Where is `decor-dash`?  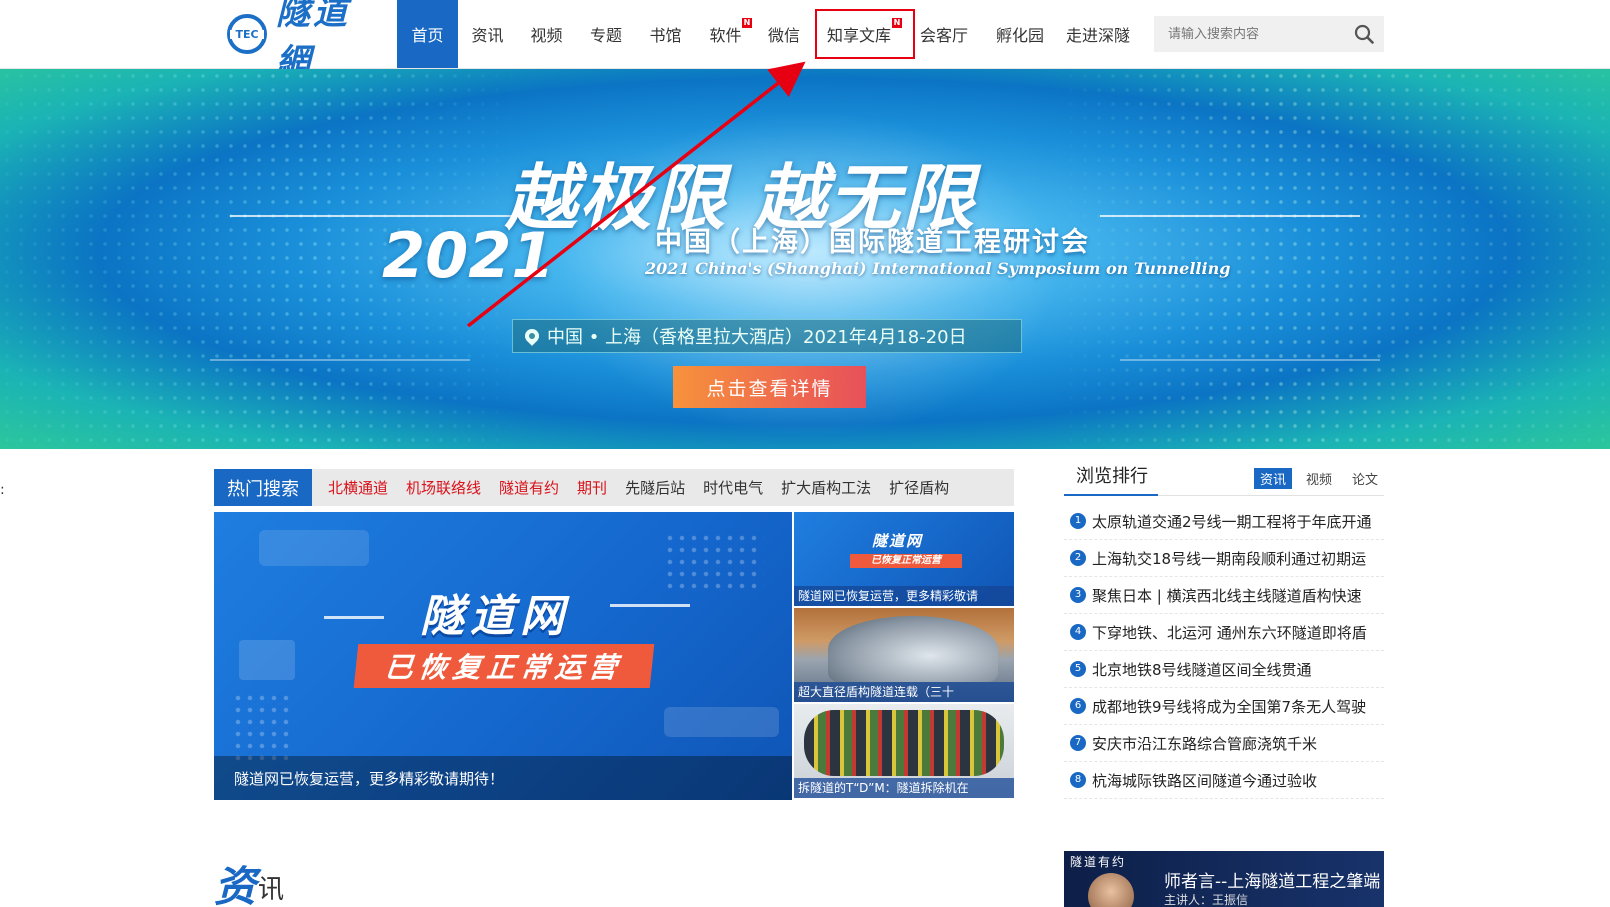
decor-dash is located at coordinates (650, 605).